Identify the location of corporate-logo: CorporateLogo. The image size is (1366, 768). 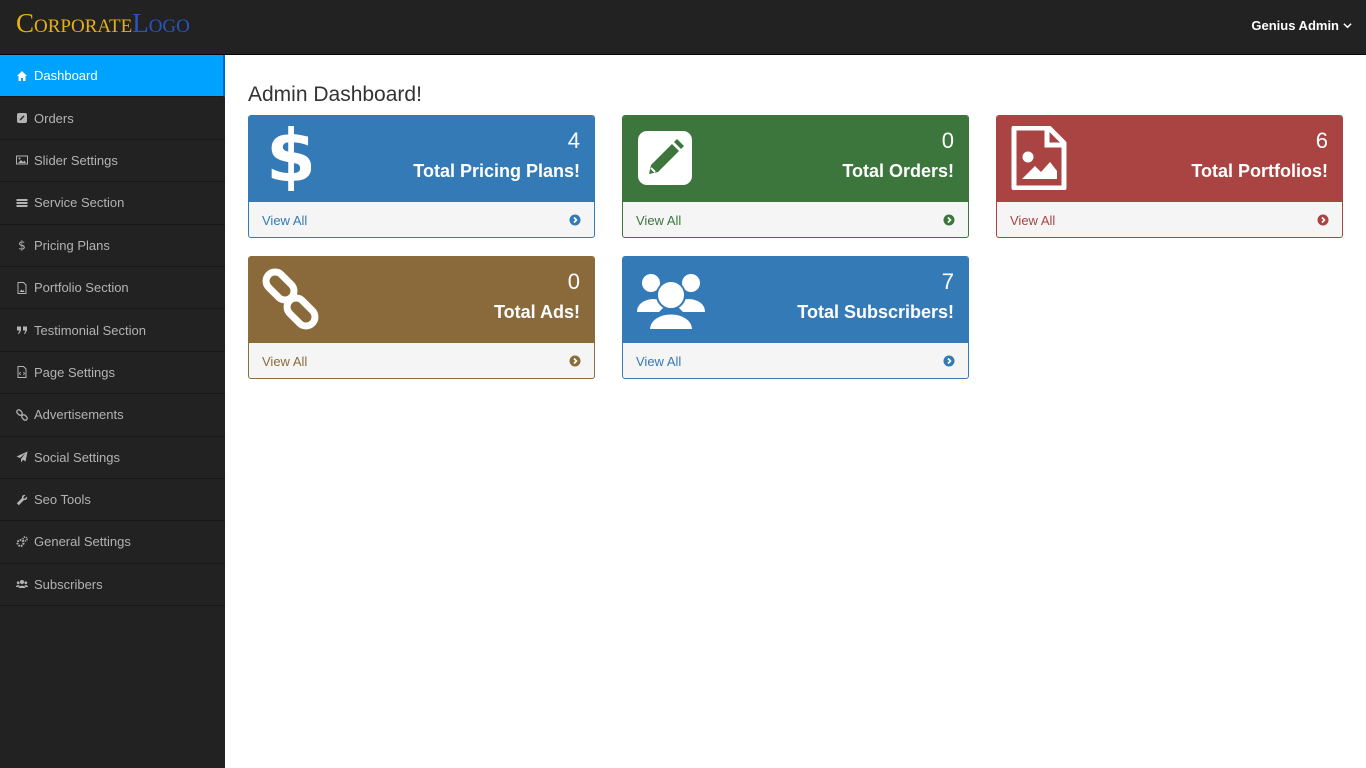
(103, 23).